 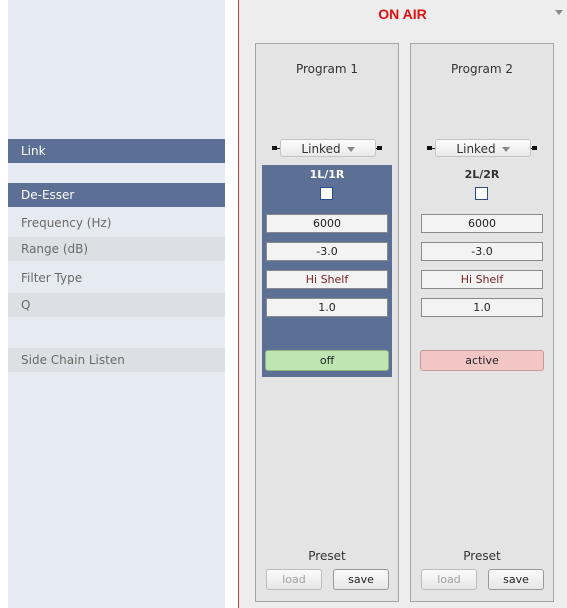 I want to click on range-label: Range (dB), so click(x=116, y=249).